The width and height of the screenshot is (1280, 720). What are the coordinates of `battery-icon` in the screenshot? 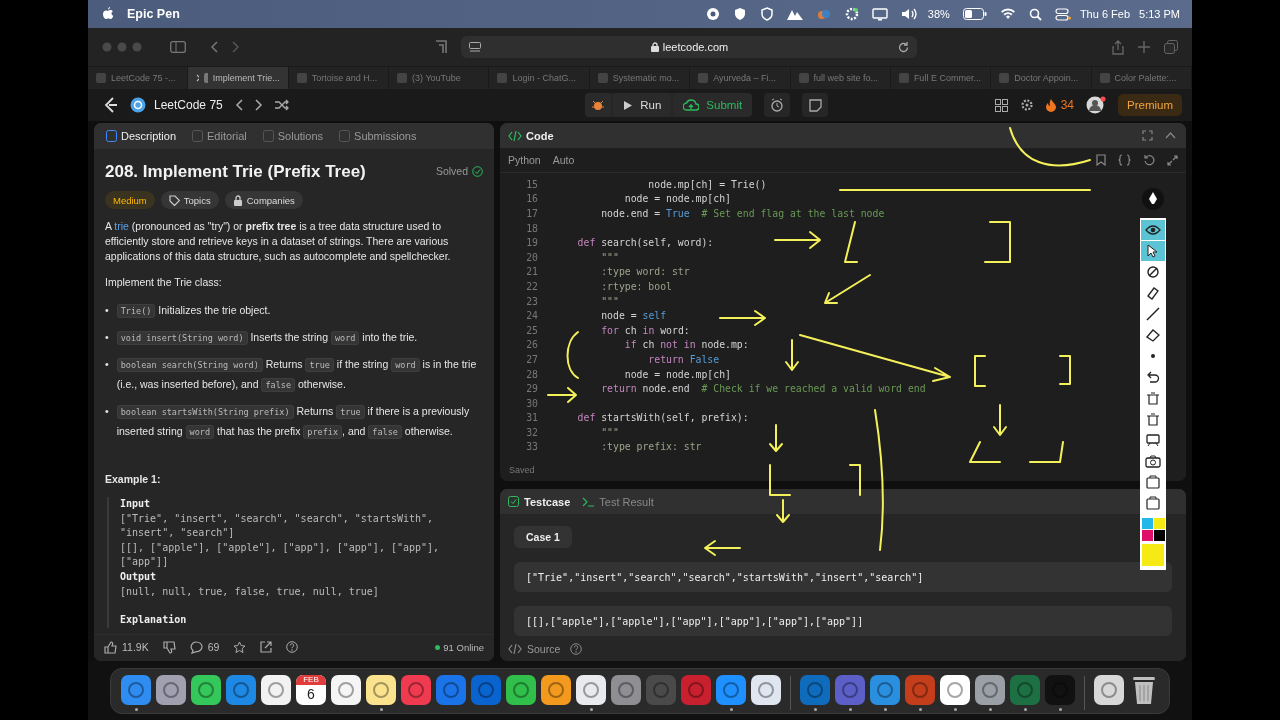 It's located at (974, 14).